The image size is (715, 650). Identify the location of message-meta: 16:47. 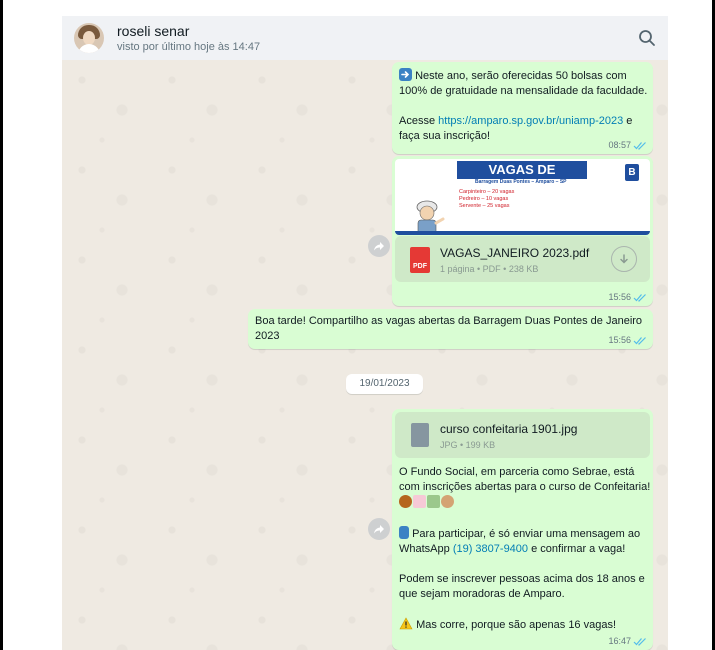
(627, 641).